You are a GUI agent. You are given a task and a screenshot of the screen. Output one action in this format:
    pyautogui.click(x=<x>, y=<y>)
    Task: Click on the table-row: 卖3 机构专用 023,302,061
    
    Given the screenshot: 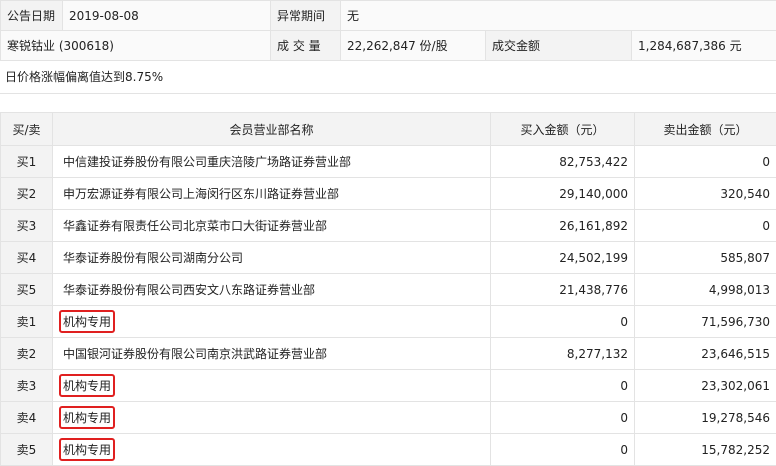 What is the action you would take?
    pyautogui.click(x=388, y=386)
    